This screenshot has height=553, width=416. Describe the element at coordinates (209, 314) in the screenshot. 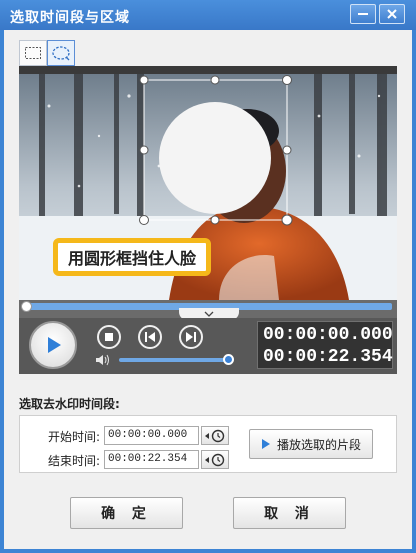

I see `chevron-down-icon` at that location.